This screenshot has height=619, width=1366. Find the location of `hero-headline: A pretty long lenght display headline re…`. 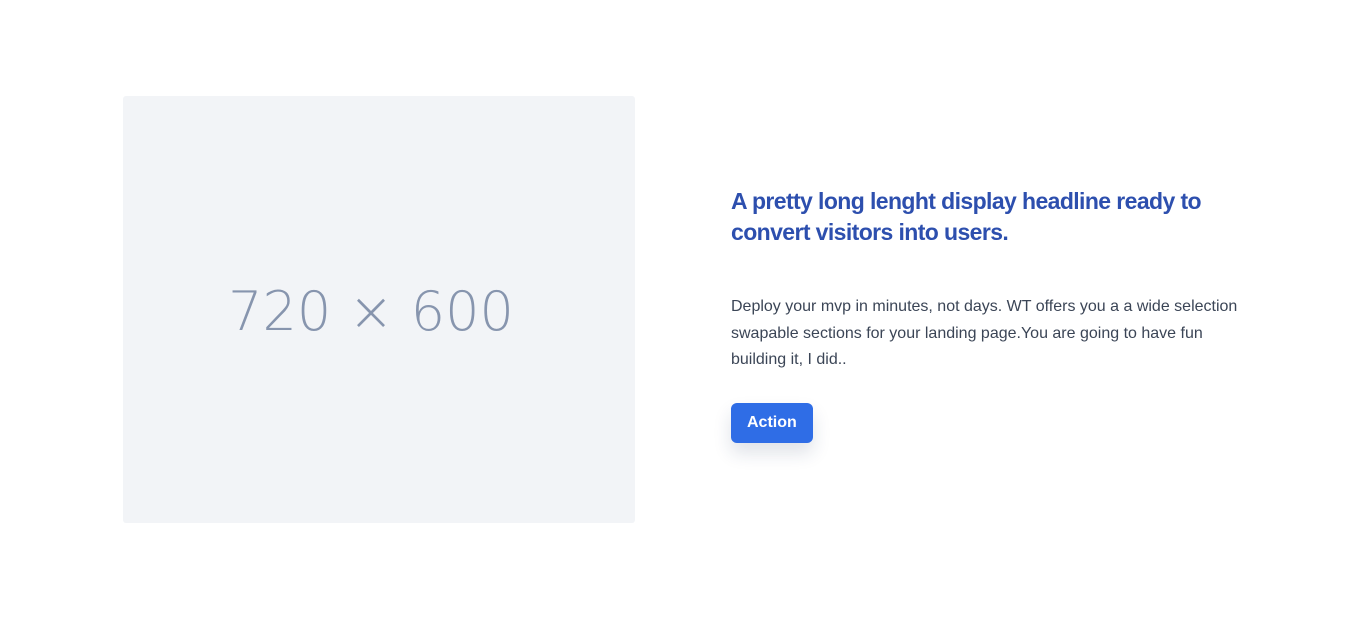

hero-headline: A pretty long lenght display headline re… is located at coordinates (966, 216).